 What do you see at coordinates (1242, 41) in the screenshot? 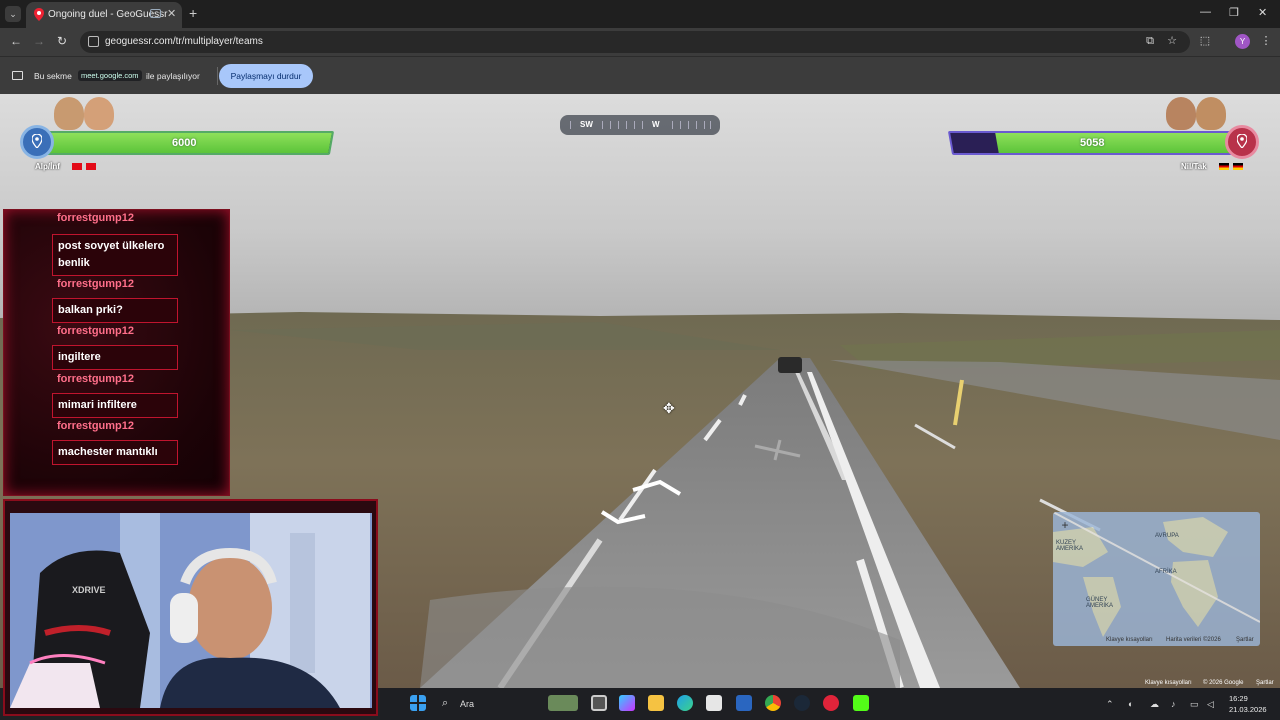
I see `profile-avatar: Y` at bounding box center [1242, 41].